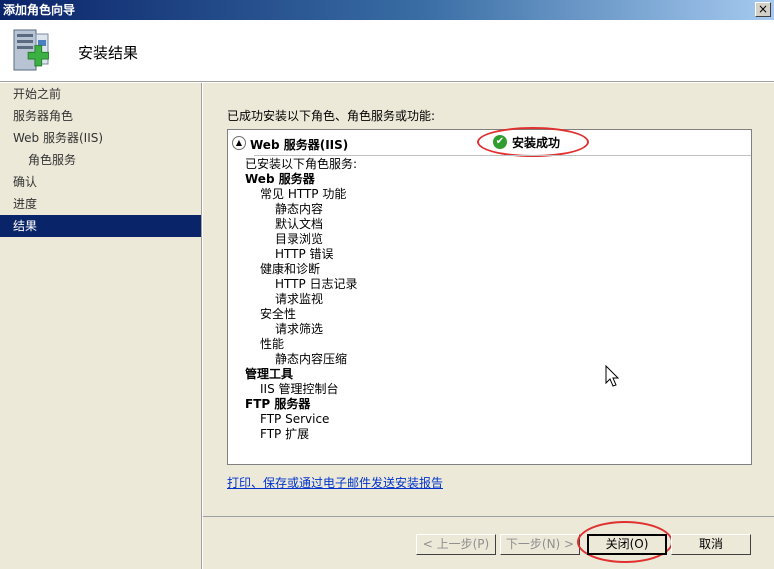 Image resolution: width=774 pixels, height=569 pixels. I want to click on result-box-header: ▲ Web 服务器(IIS) ✔ 安装成功, so click(491, 142).